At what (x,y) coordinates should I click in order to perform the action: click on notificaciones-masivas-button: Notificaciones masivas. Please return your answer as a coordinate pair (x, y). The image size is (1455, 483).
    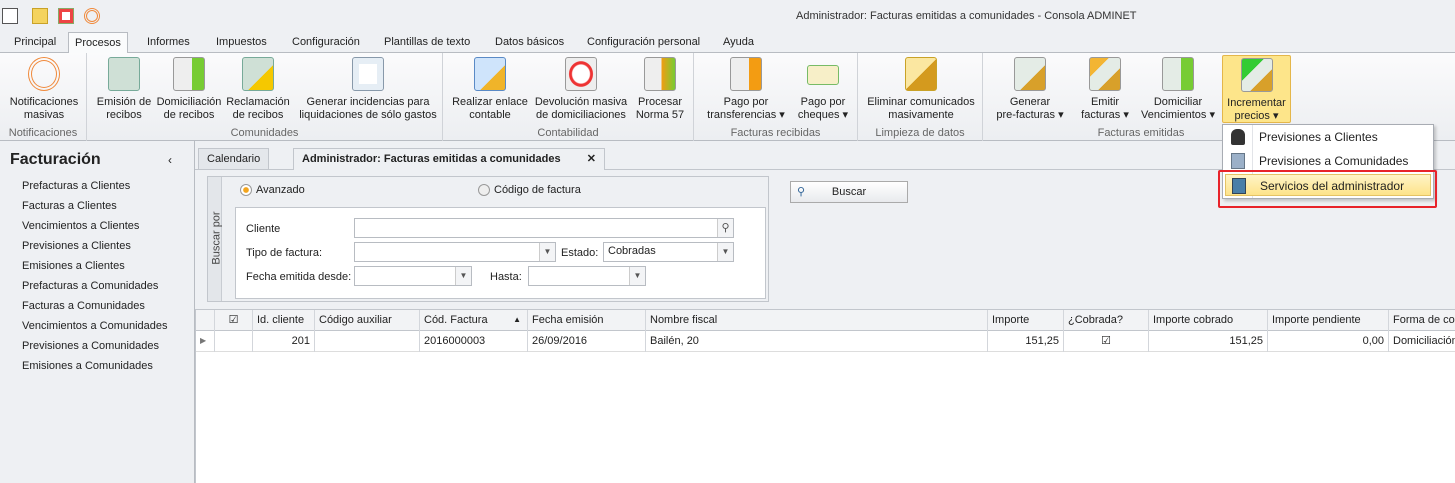
    Looking at the image, I should click on (44, 88).